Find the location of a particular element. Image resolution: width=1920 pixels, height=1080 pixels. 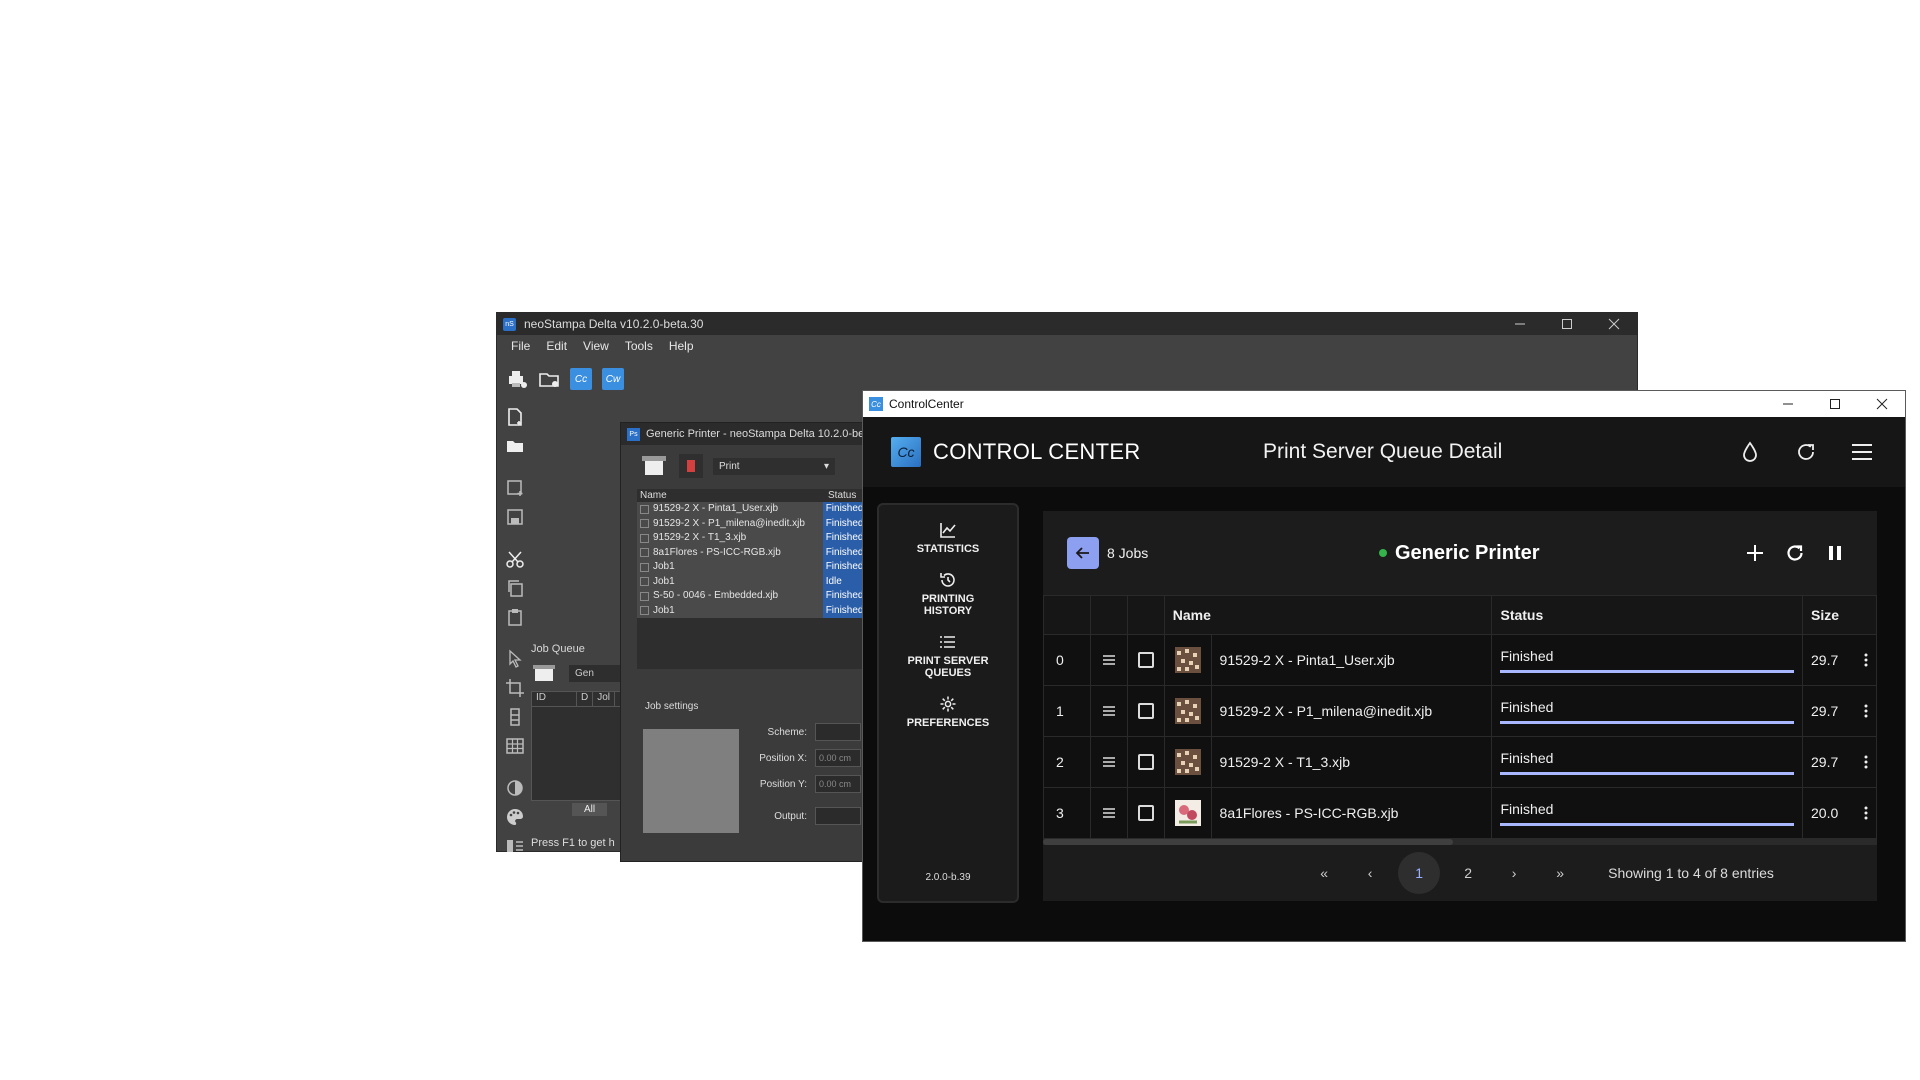

list-item: 91529-2 X - T1_3.xjb Finished is located at coordinates (759, 538).